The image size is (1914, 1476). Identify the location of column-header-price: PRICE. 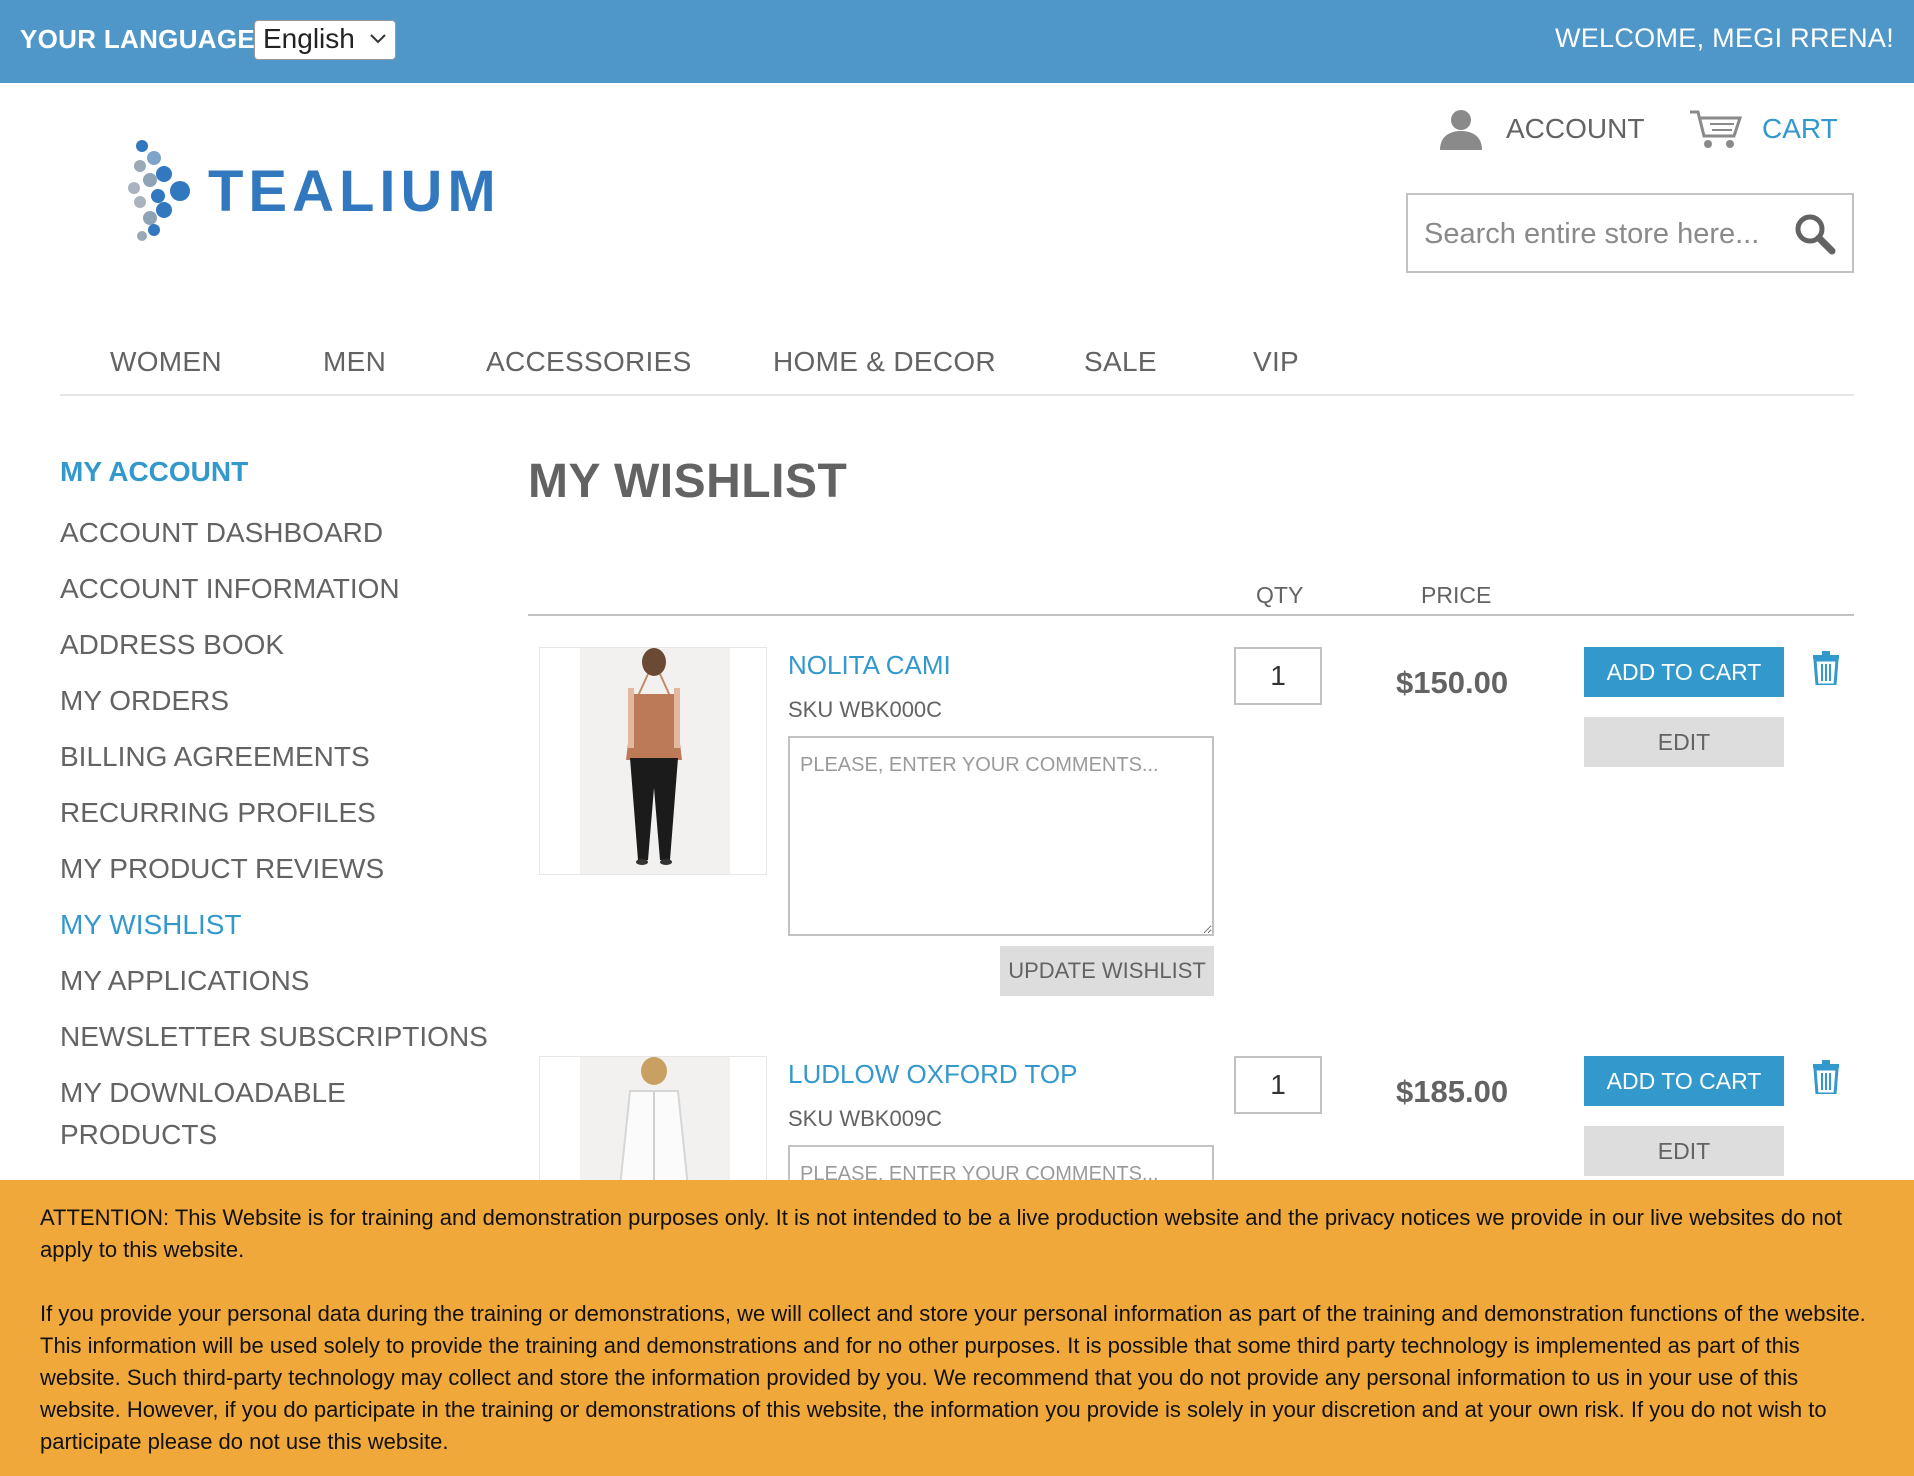
(1456, 595).